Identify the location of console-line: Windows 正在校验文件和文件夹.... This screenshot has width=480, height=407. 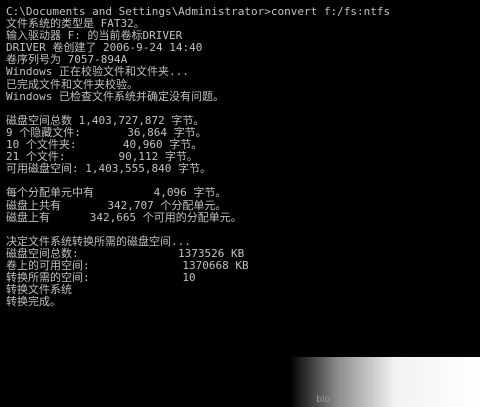
(97, 72).